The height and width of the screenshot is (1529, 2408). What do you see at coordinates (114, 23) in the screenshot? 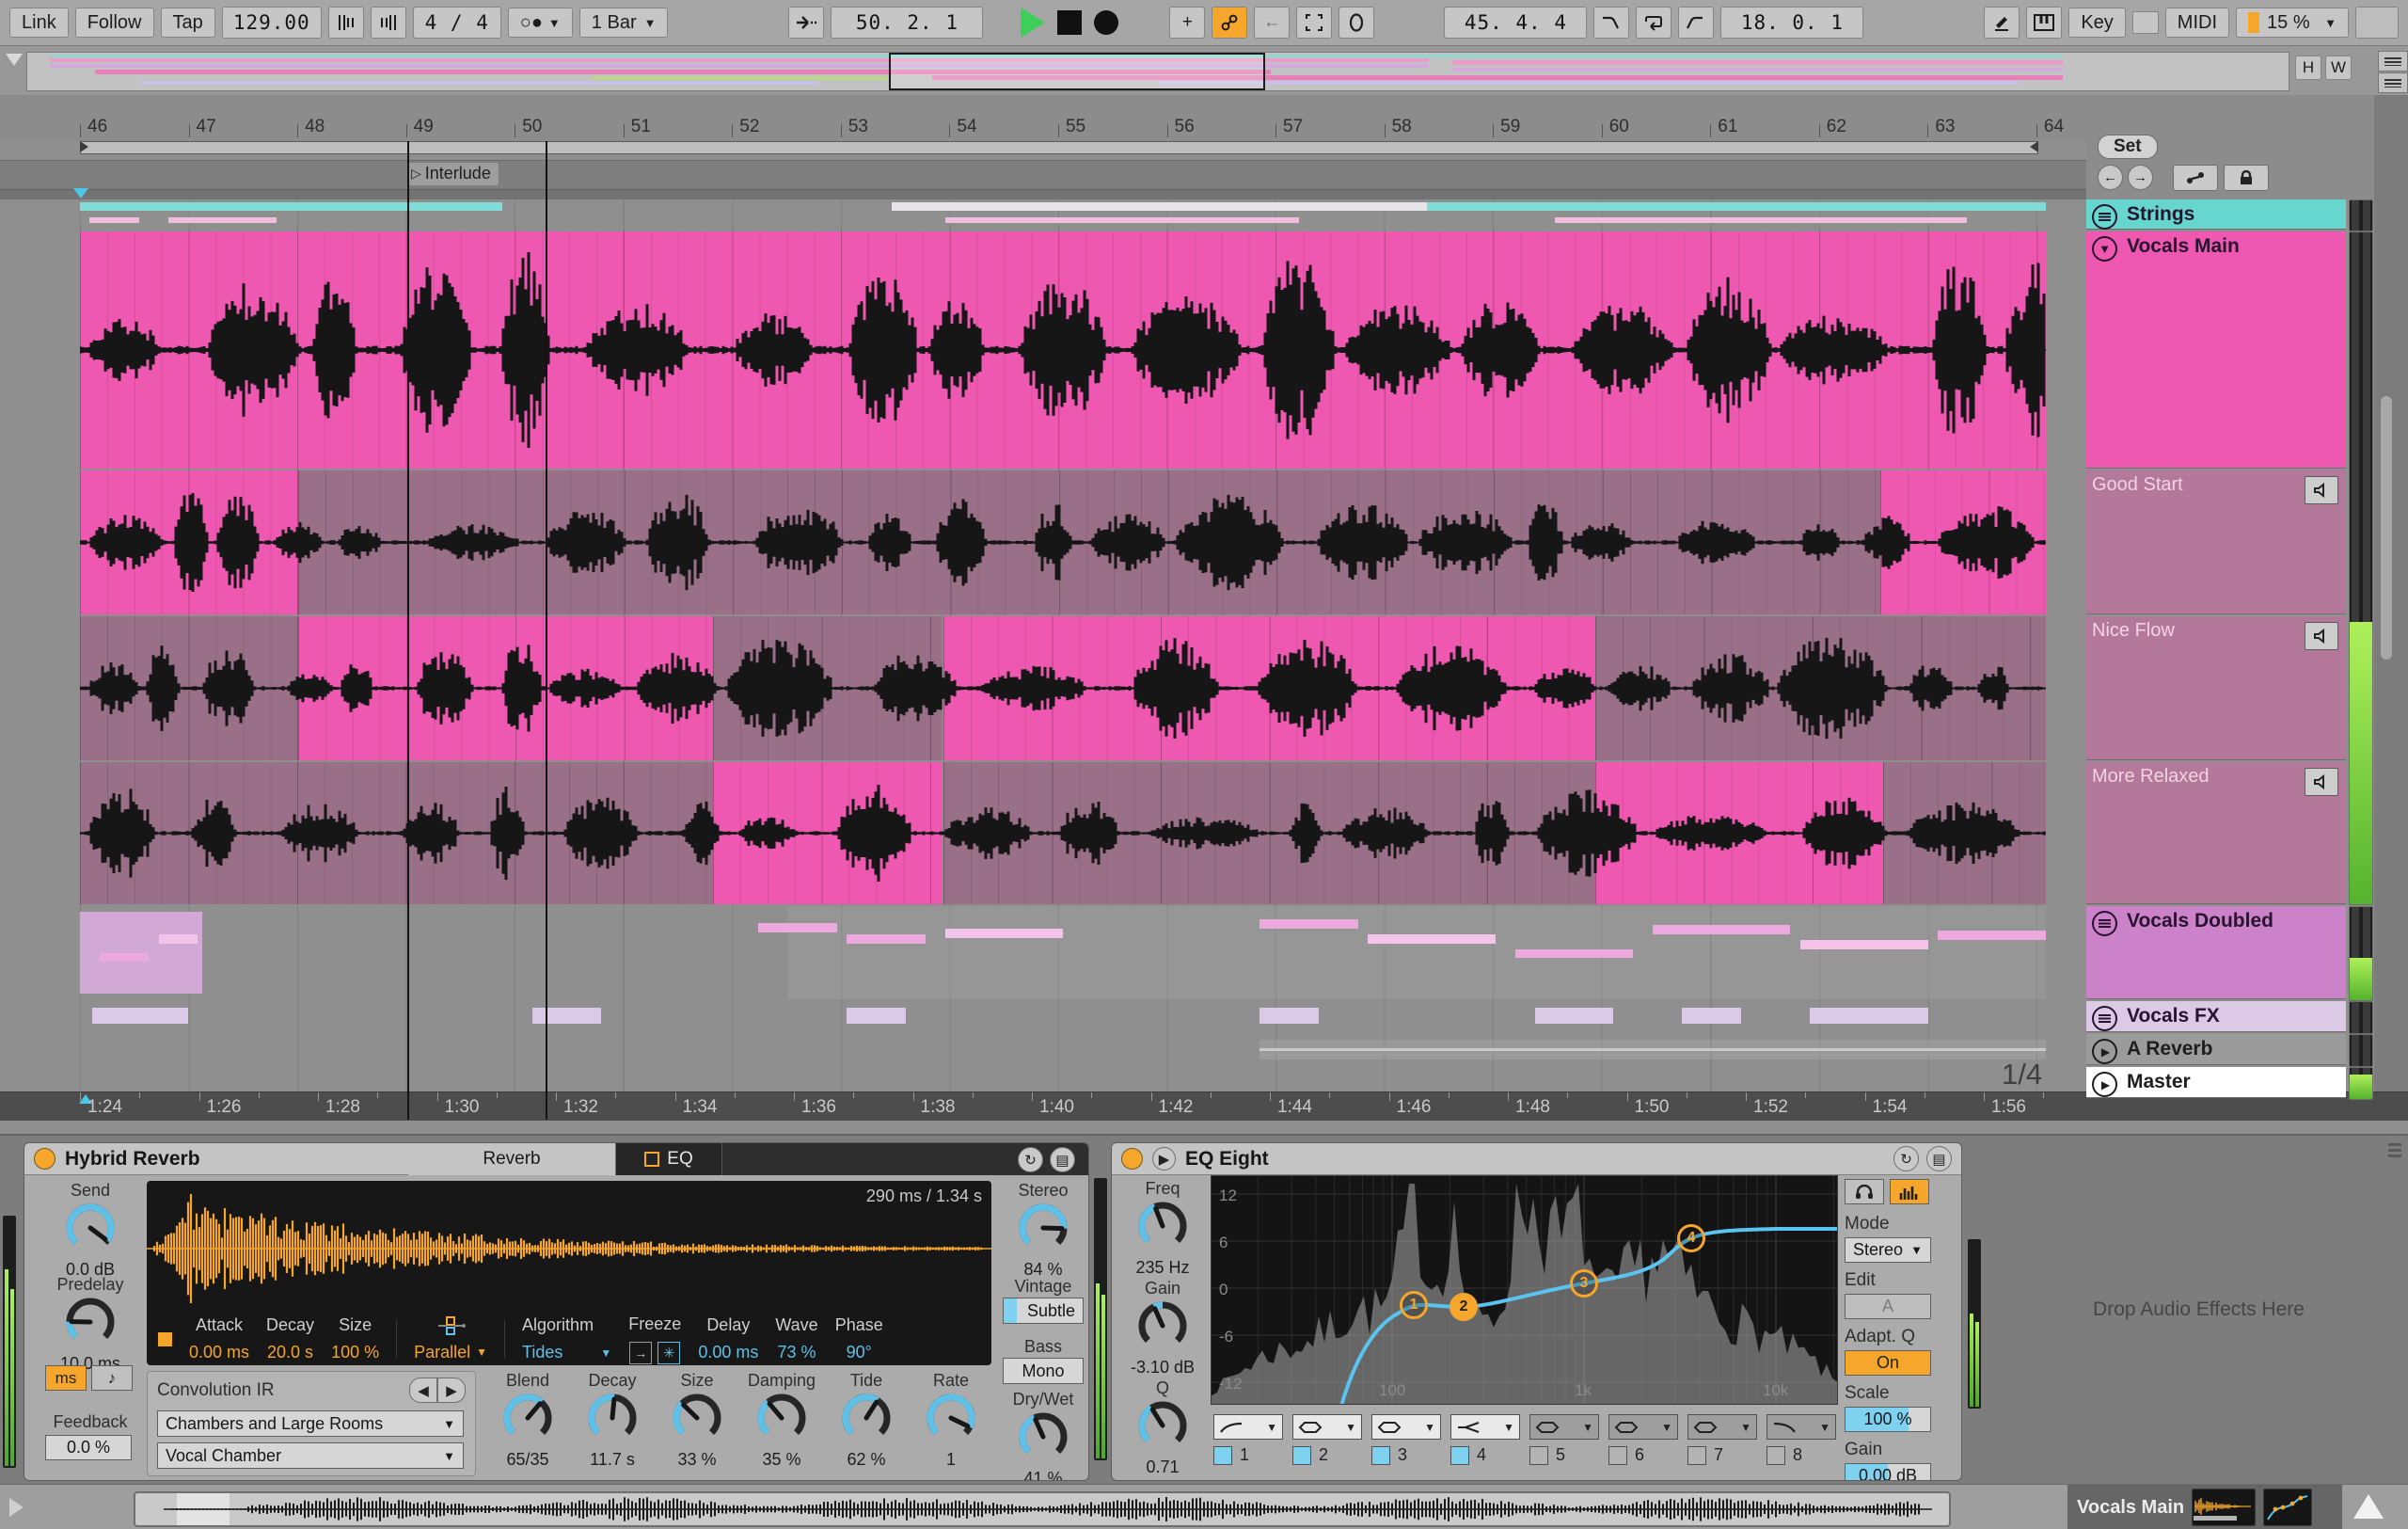
I see `follow-button: Follow` at bounding box center [114, 23].